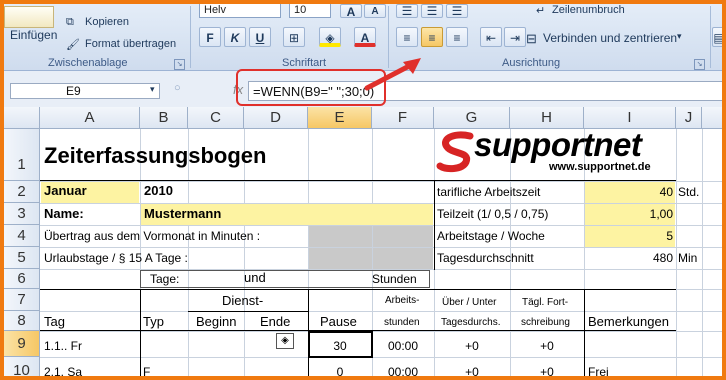 This screenshot has width=726, height=380. What do you see at coordinates (598, 369) in the screenshot?
I see `row10-bemerkung: Frei` at bounding box center [598, 369].